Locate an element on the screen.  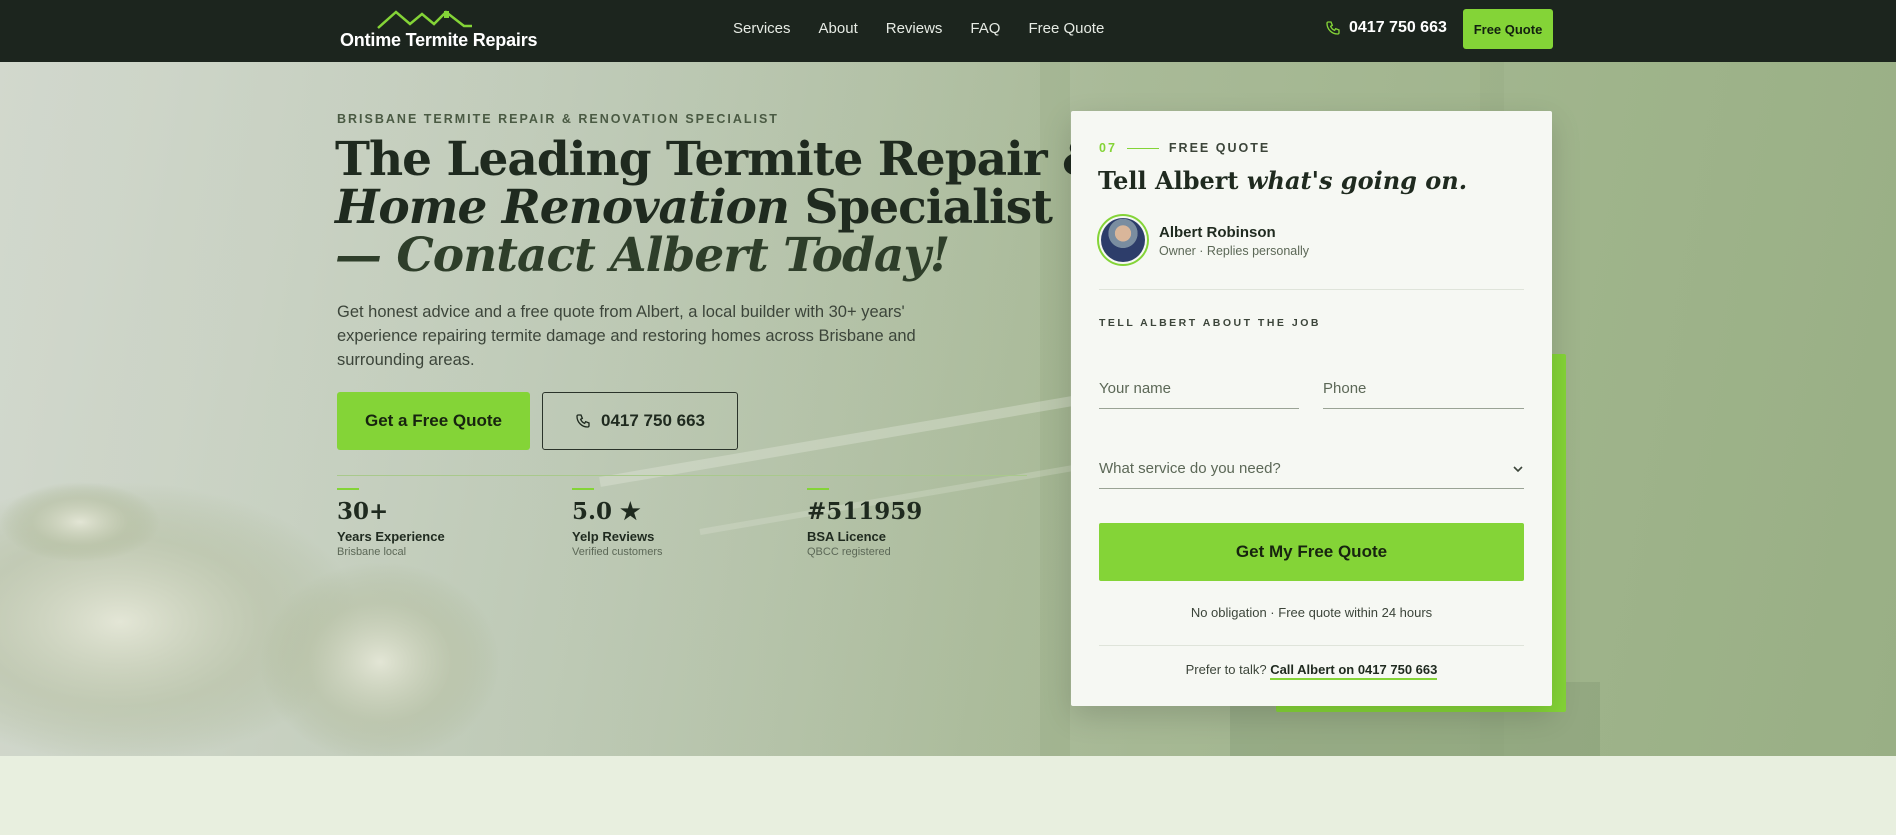
nav-free-quote-button: Free Quote is located at coordinates (1508, 29).